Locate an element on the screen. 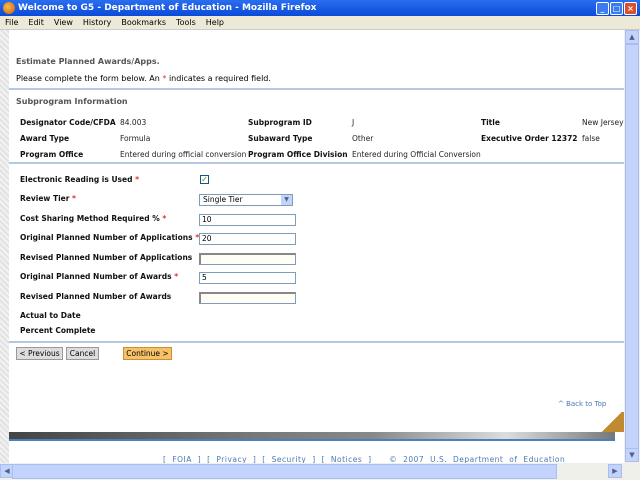  title-value: New Jersey S is located at coordinates (603, 122).